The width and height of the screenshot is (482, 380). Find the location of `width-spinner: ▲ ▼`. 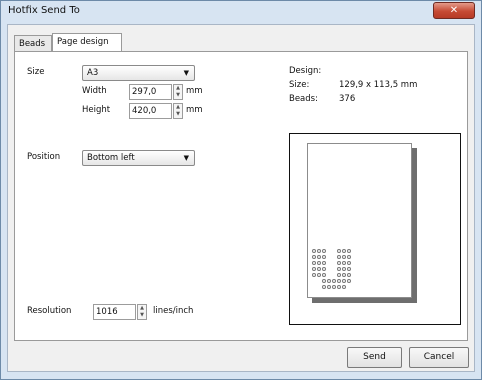

width-spinner: ▲ ▼ is located at coordinates (178, 92).